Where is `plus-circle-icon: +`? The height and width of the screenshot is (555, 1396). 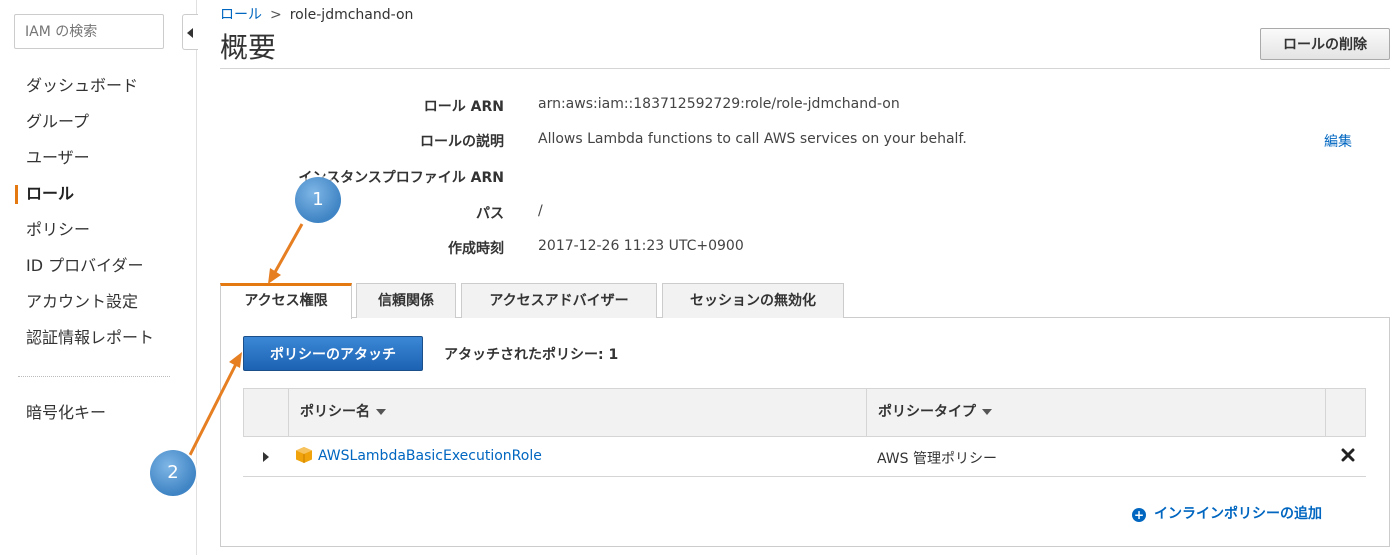 plus-circle-icon: + is located at coordinates (1139, 515).